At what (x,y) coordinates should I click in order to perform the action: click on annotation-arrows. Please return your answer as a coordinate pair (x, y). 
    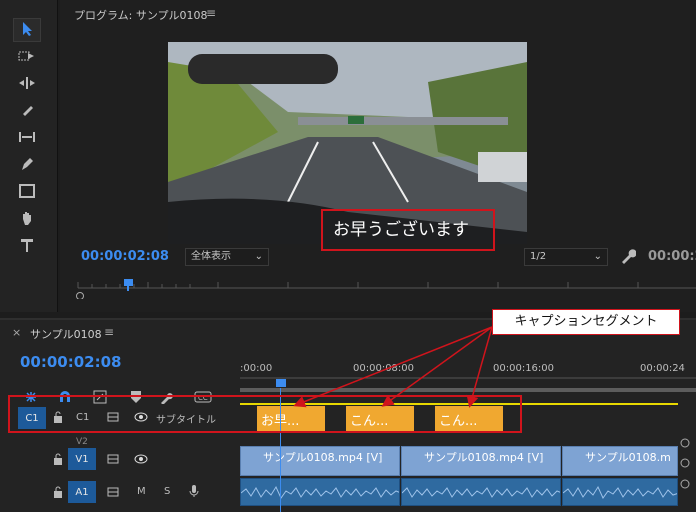
    Looking at the image, I should click on (393, 367).